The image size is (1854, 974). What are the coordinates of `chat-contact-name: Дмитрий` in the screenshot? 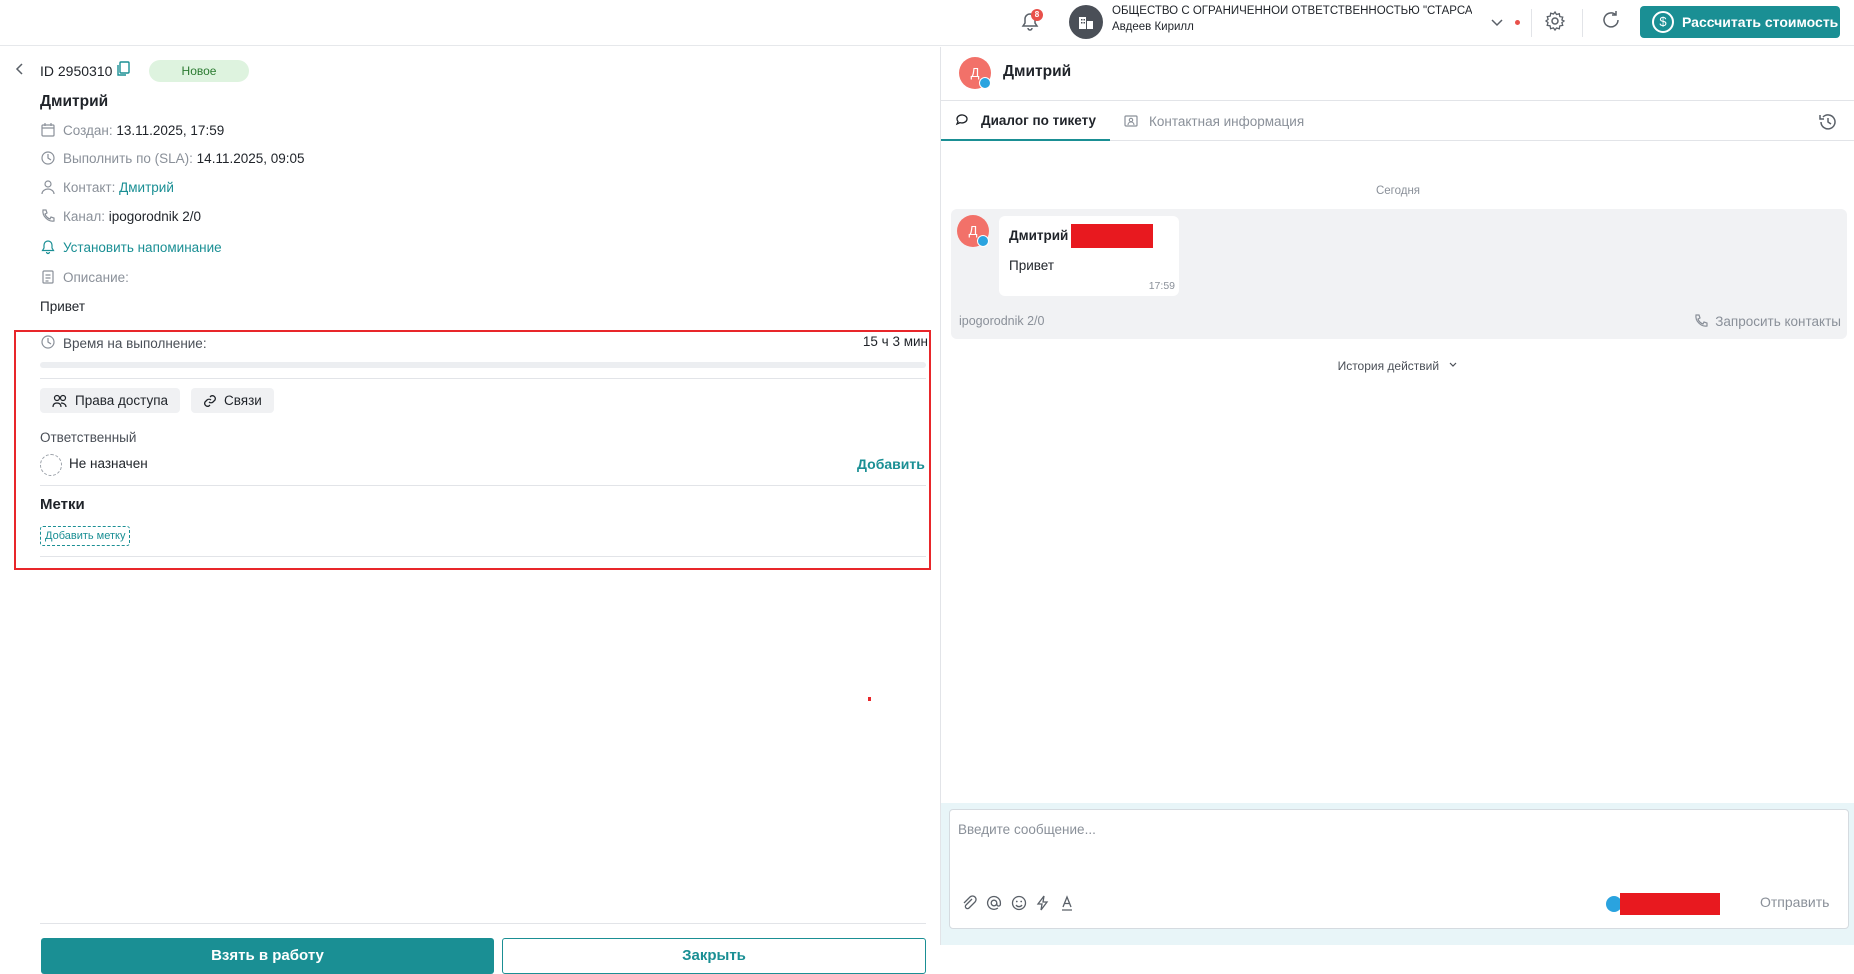 It's located at (1037, 71).